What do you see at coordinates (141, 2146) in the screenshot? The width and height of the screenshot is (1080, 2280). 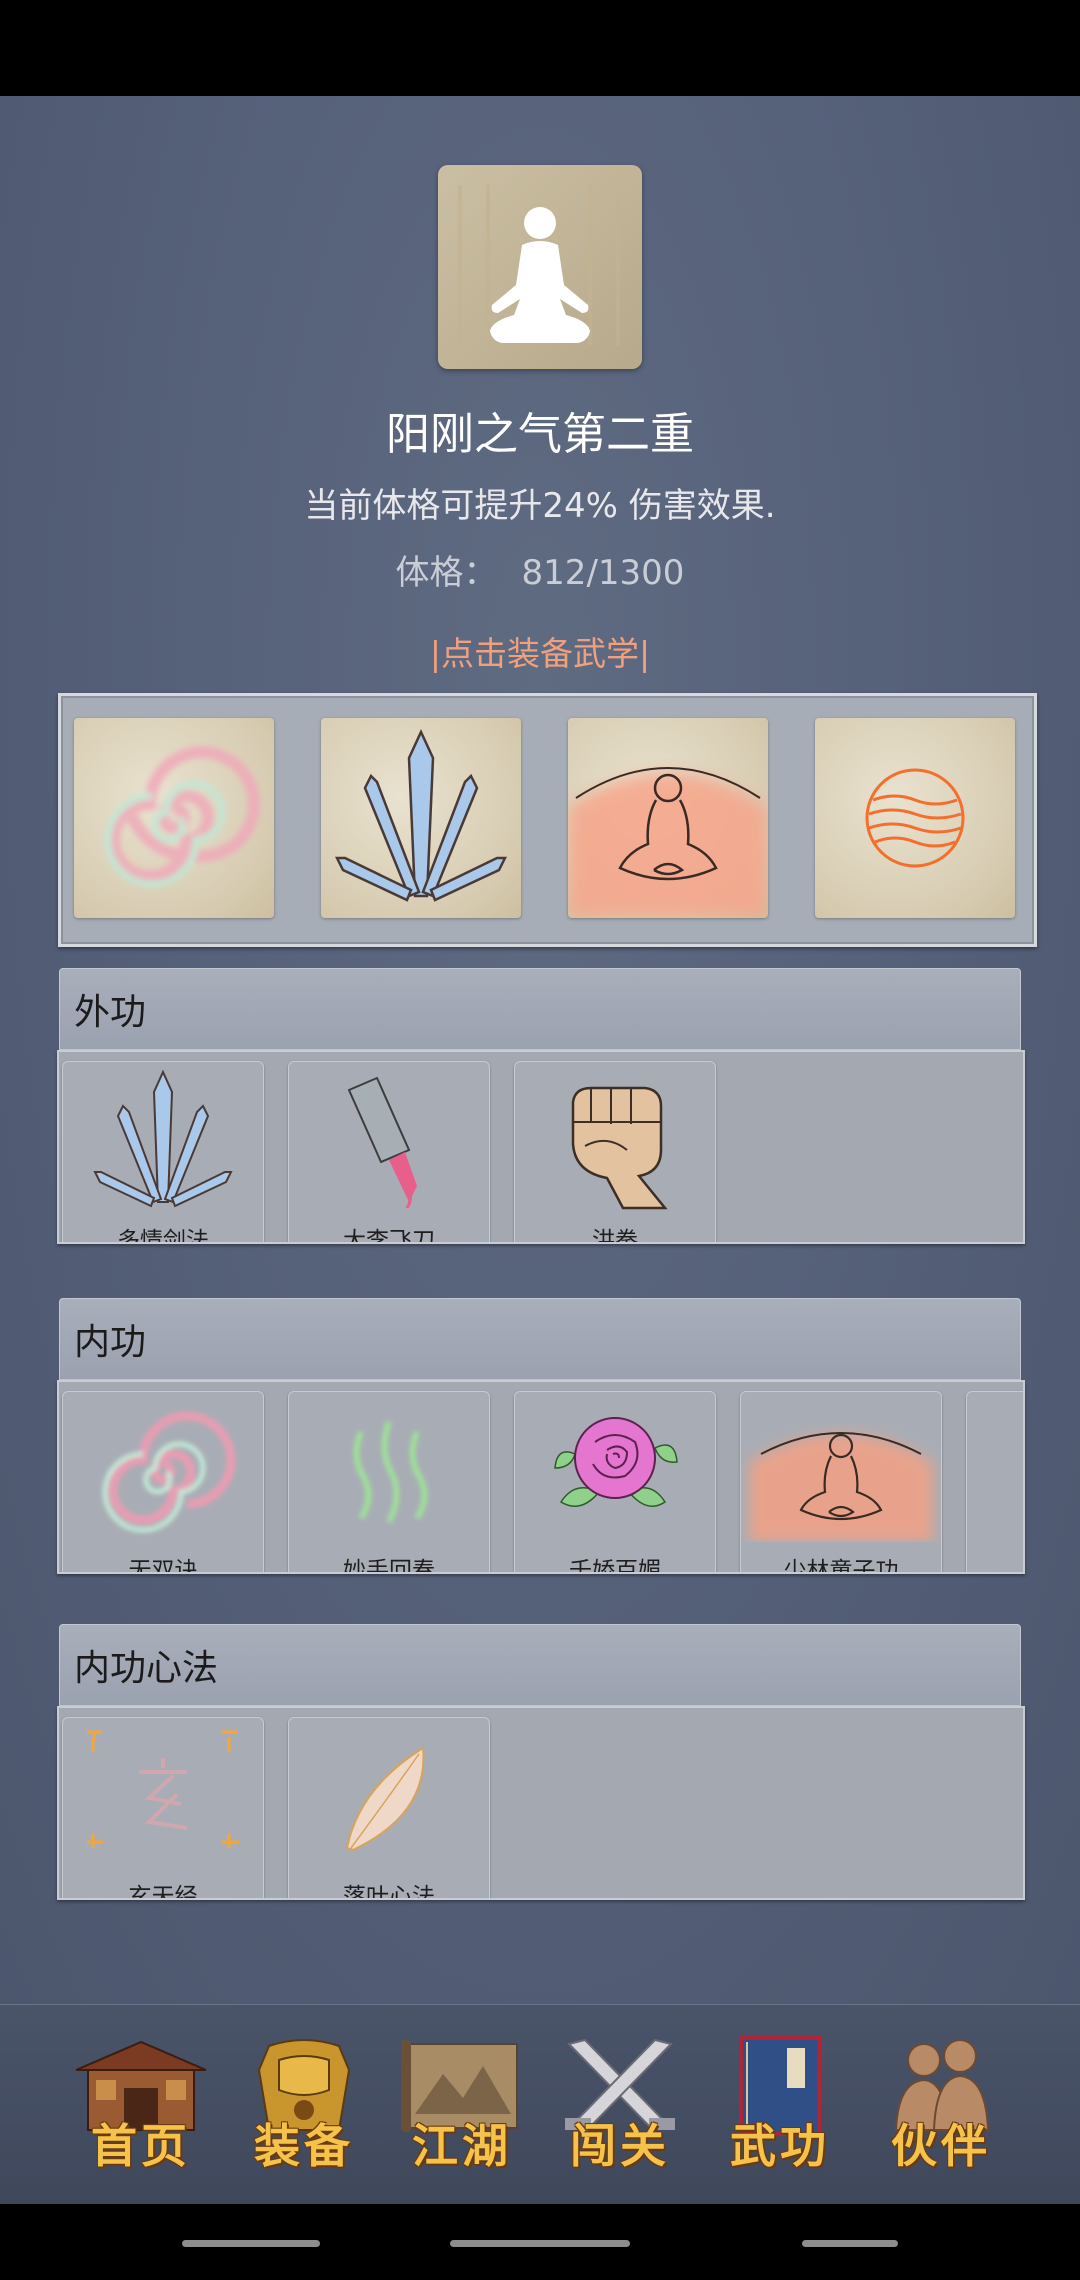 I see `nav-label: 首页` at bounding box center [141, 2146].